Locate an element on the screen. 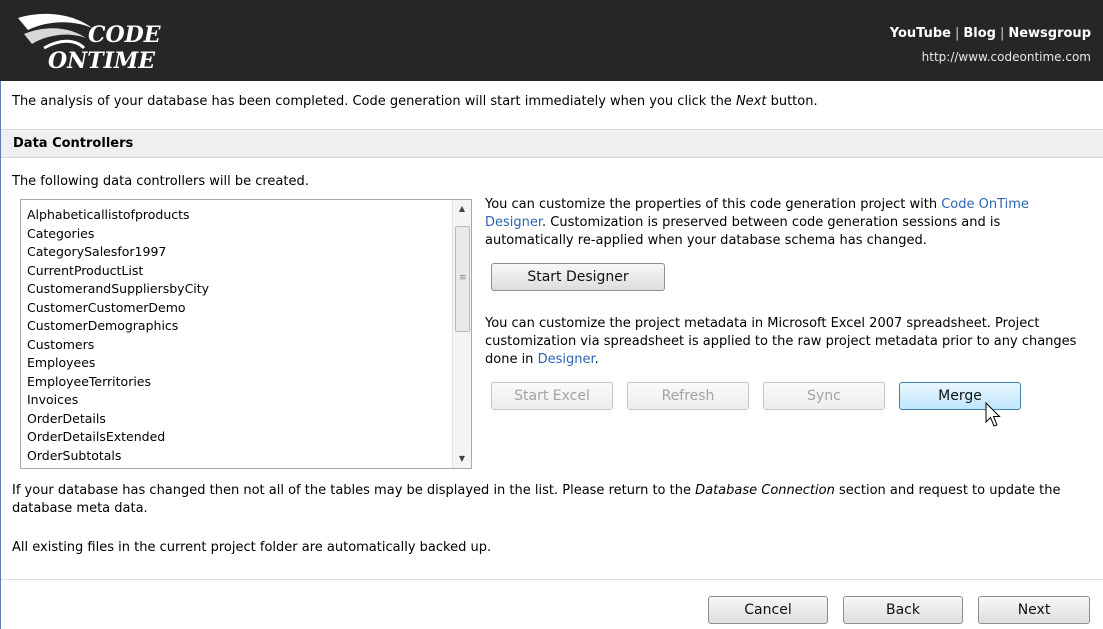 This screenshot has width=1103, height=629. sync-button: Sync is located at coordinates (824, 396).